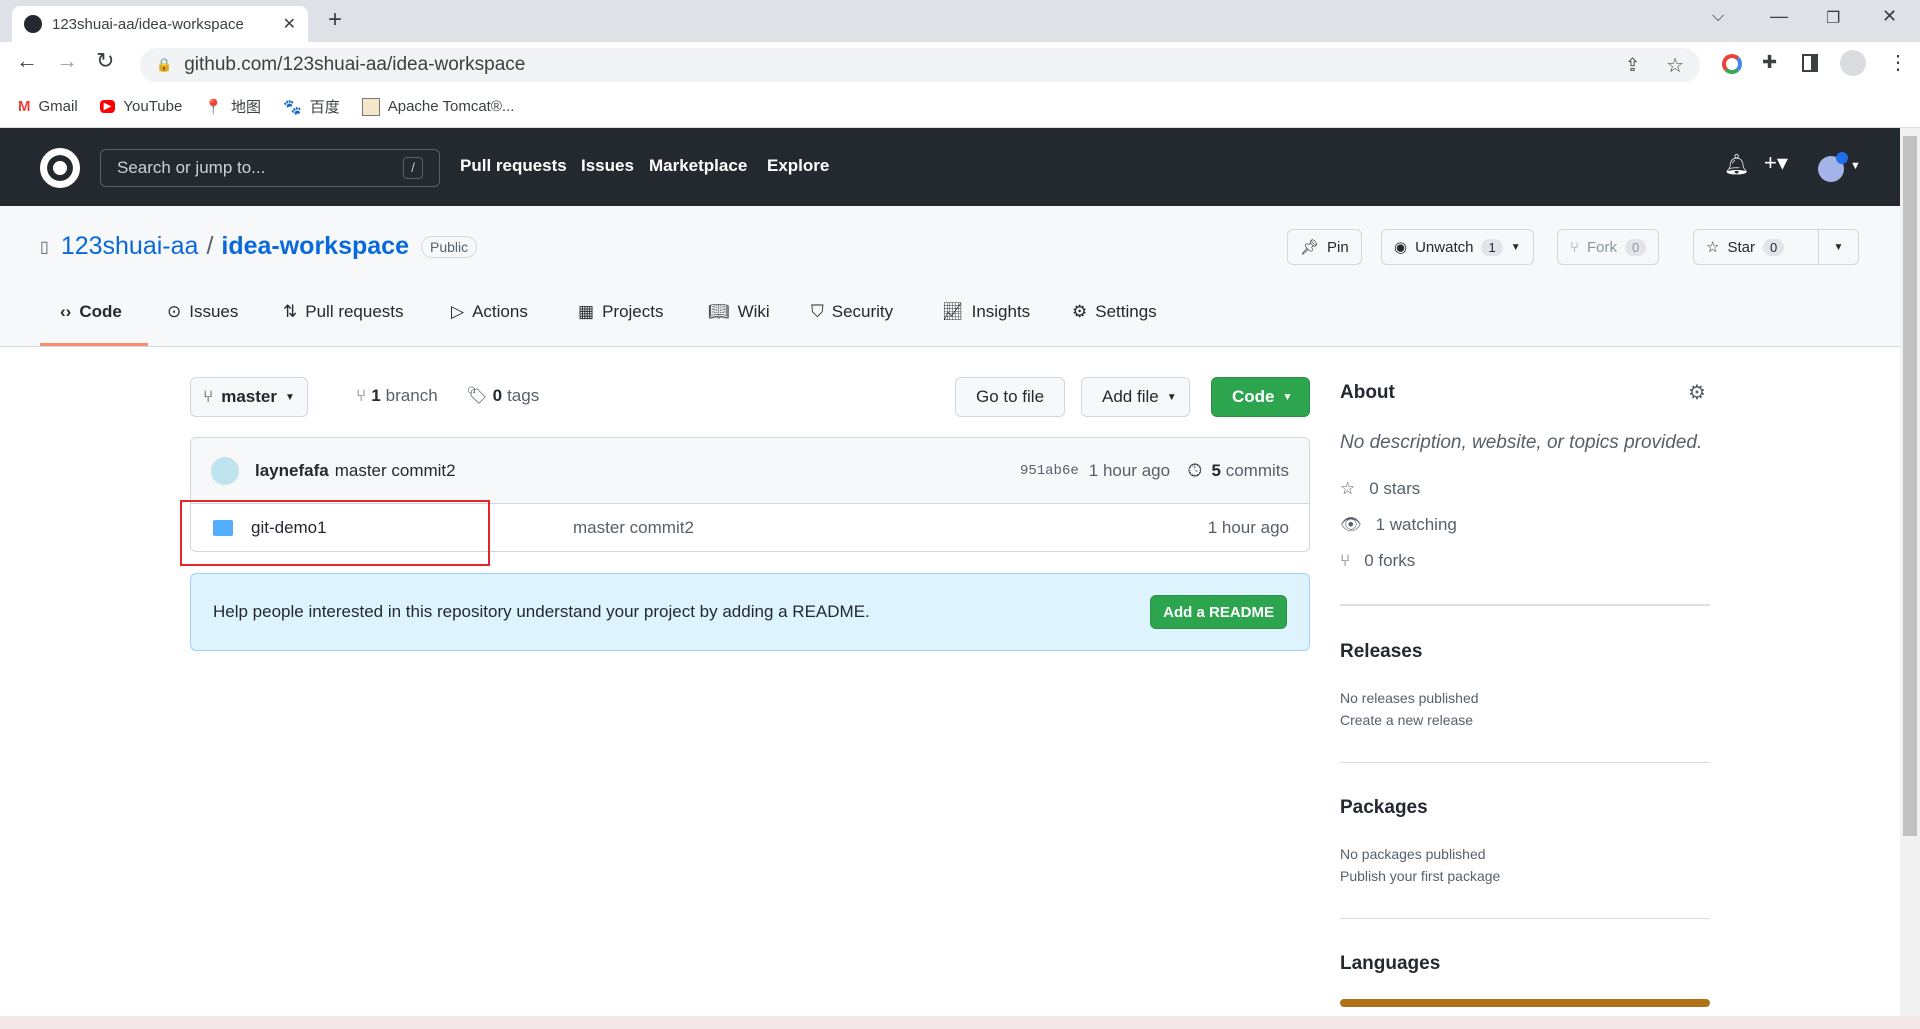 The width and height of the screenshot is (1920, 1029). I want to click on code-label: Code, so click(1253, 396).